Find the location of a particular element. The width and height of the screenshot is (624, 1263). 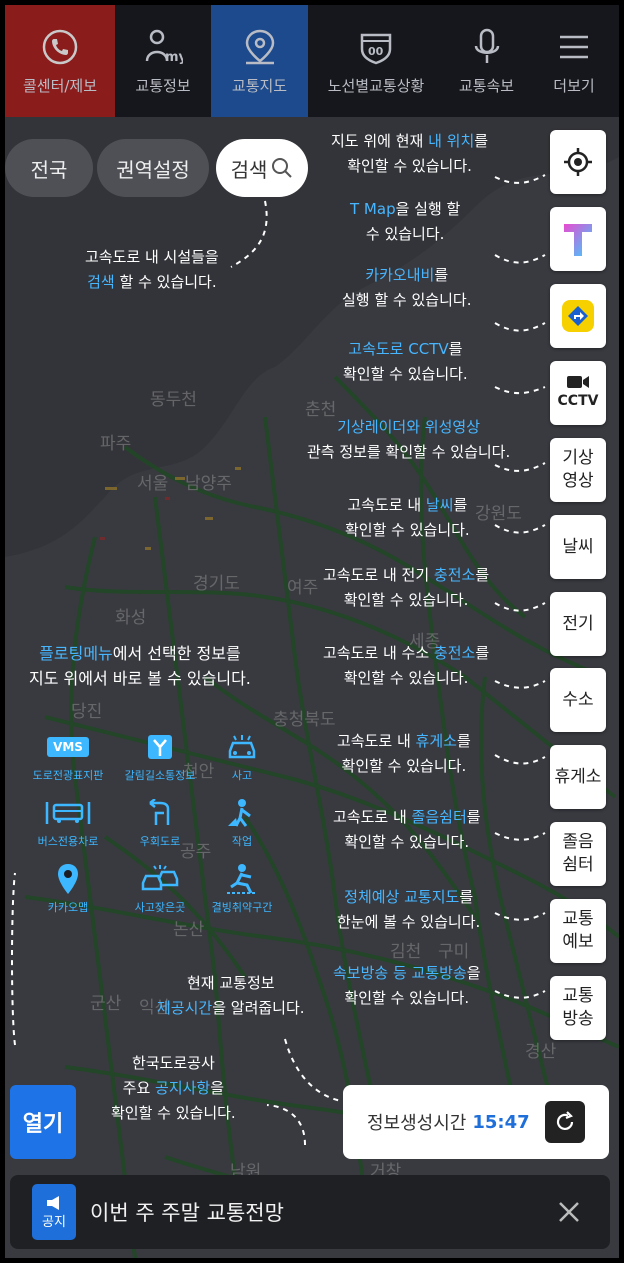

open-button-label: 열기 is located at coordinates (43, 1124).